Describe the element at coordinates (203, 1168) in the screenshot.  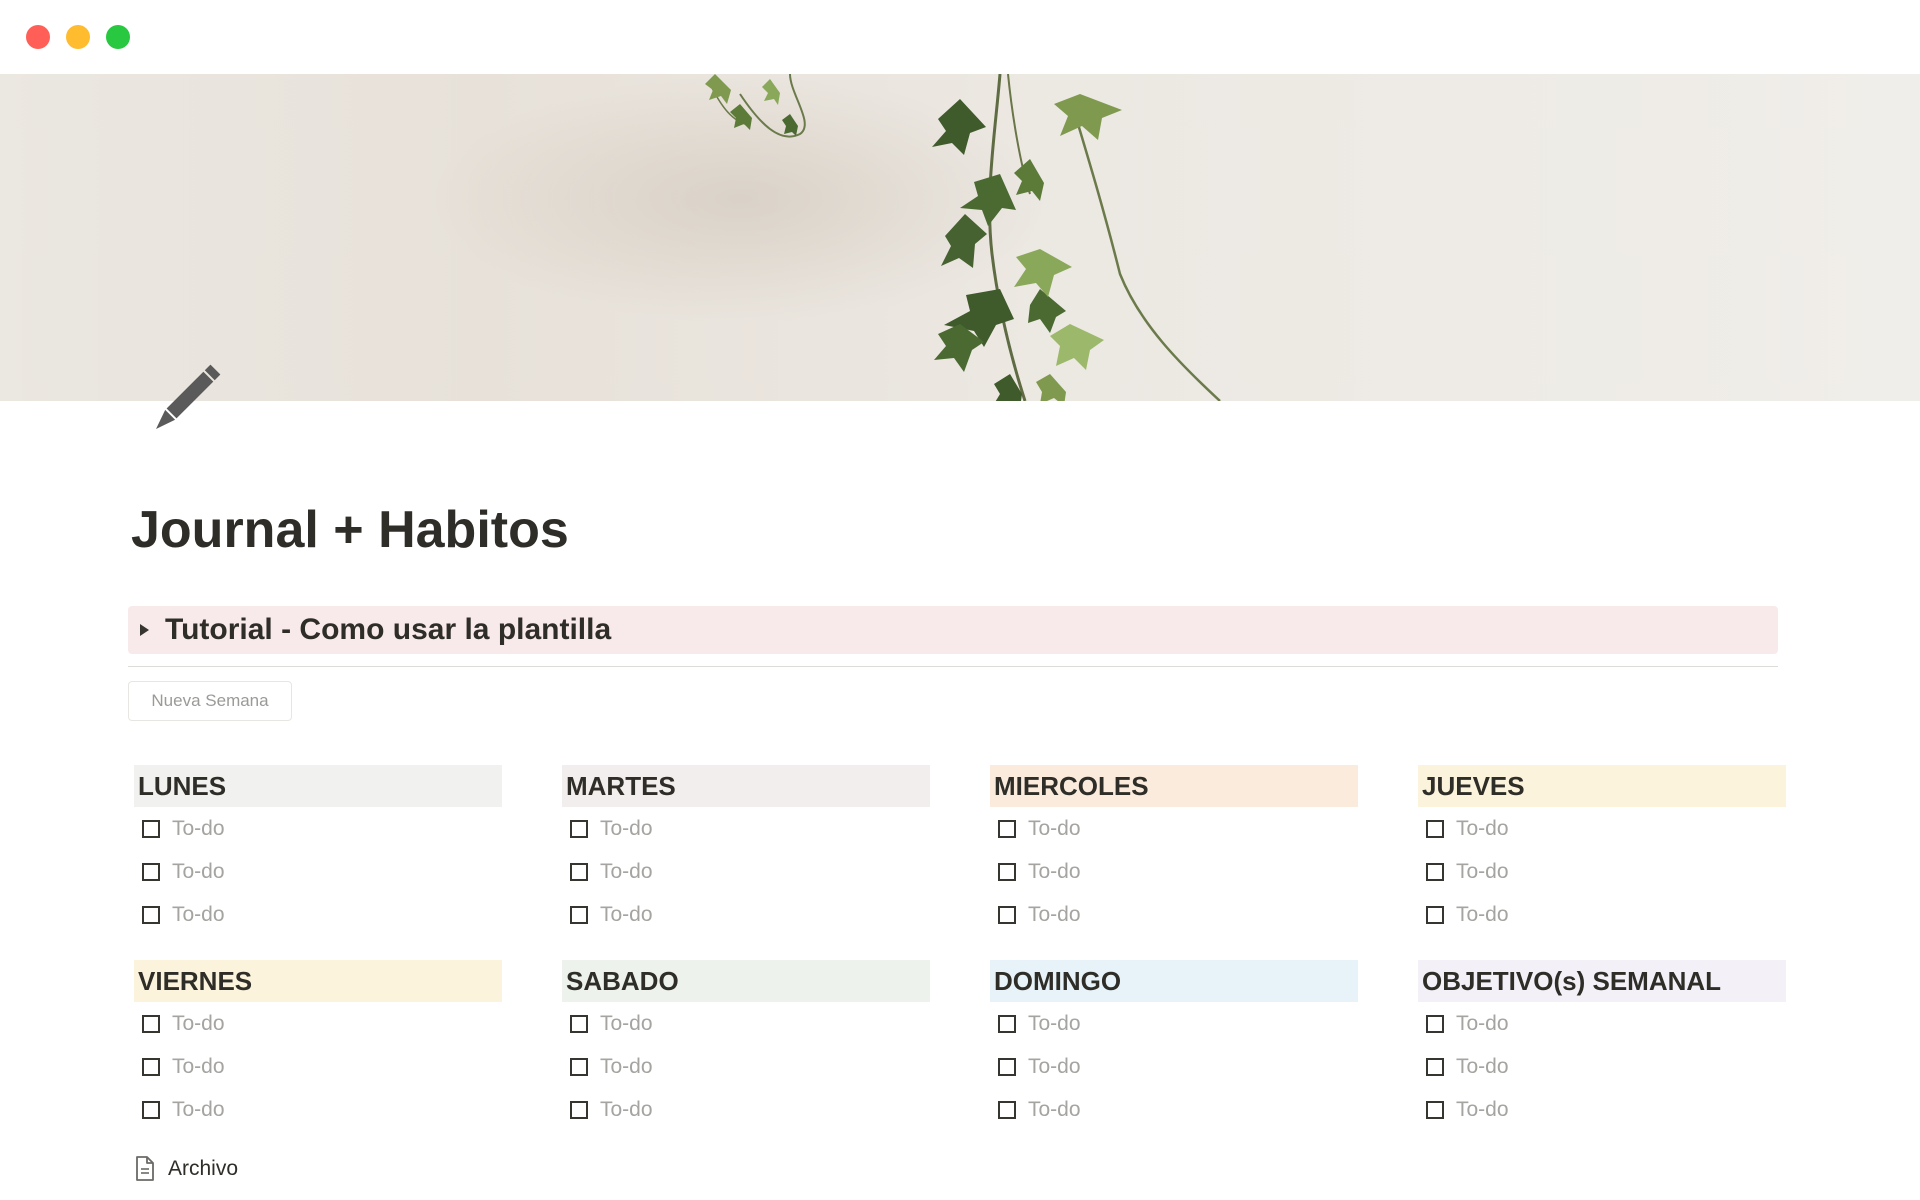
I see `archive-link-label: Archivo` at that location.